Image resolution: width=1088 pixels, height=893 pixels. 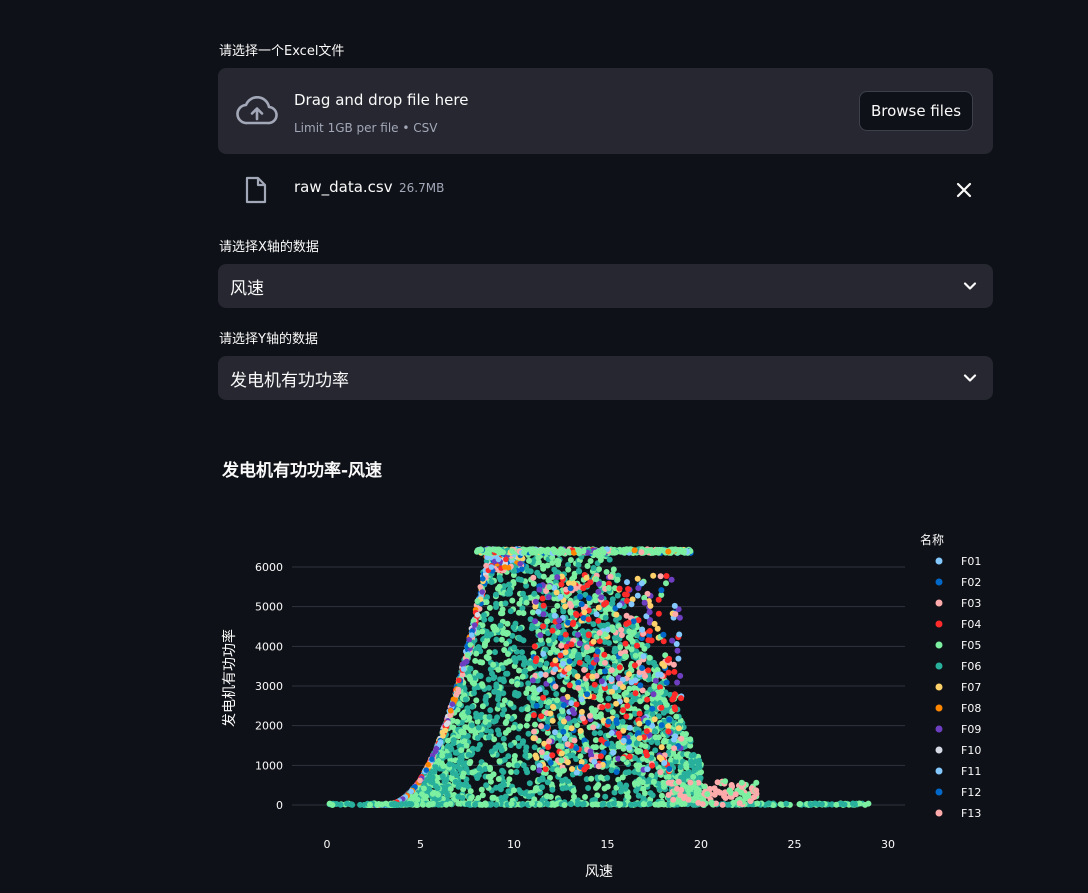 I want to click on legend-label: F02, so click(x=971, y=582).